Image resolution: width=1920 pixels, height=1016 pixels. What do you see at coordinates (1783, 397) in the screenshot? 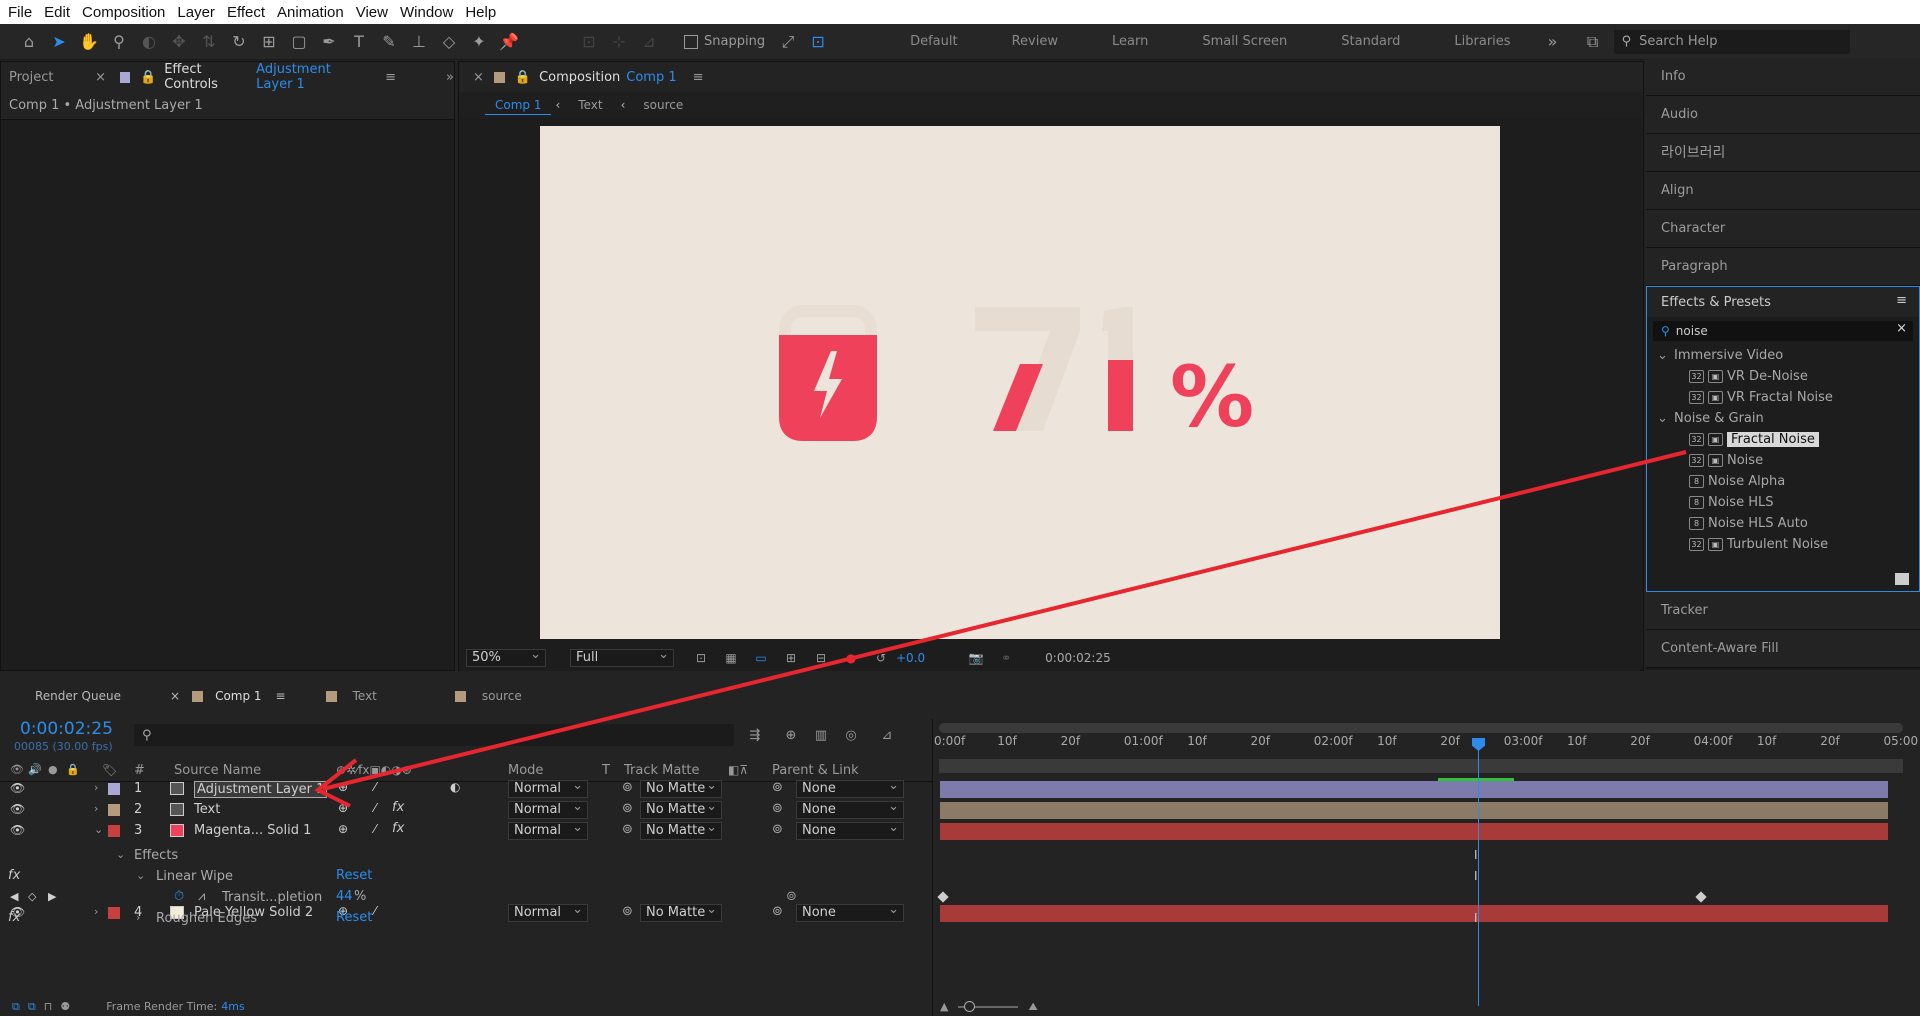
I see `effects-item: 32 ▣ VR Fractal Noise` at bounding box center [1783, 397].